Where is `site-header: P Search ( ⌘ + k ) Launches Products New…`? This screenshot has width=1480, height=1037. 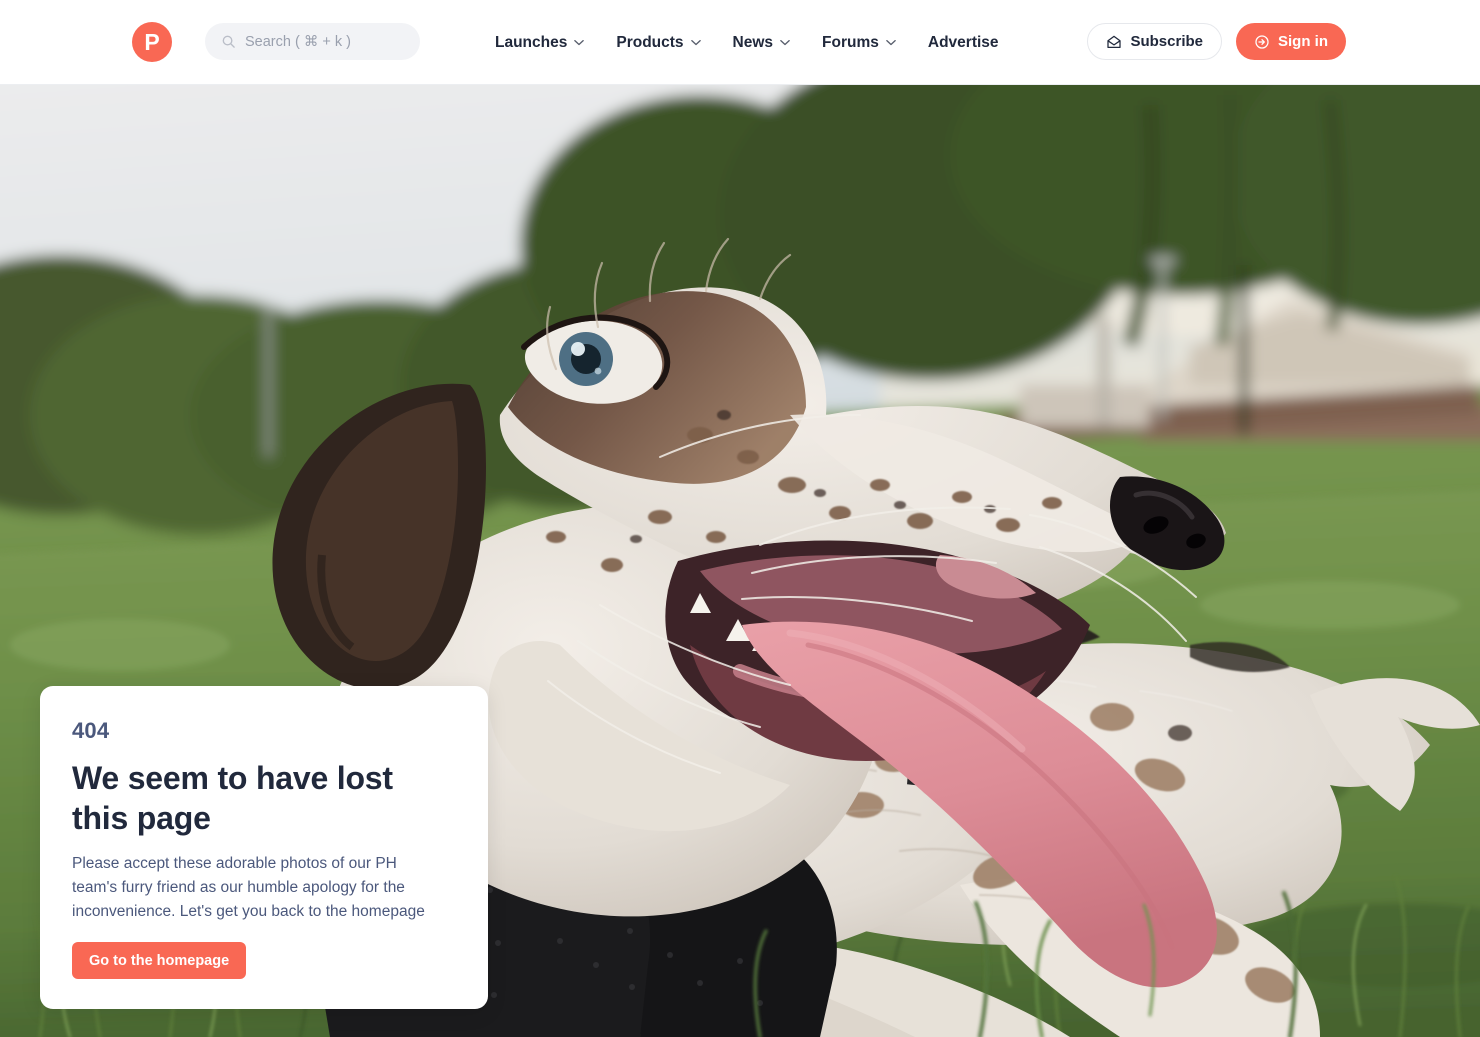 site-header: P Search ( ⌘ + k ) Launches Products New… is located at coordinates (740, 42).